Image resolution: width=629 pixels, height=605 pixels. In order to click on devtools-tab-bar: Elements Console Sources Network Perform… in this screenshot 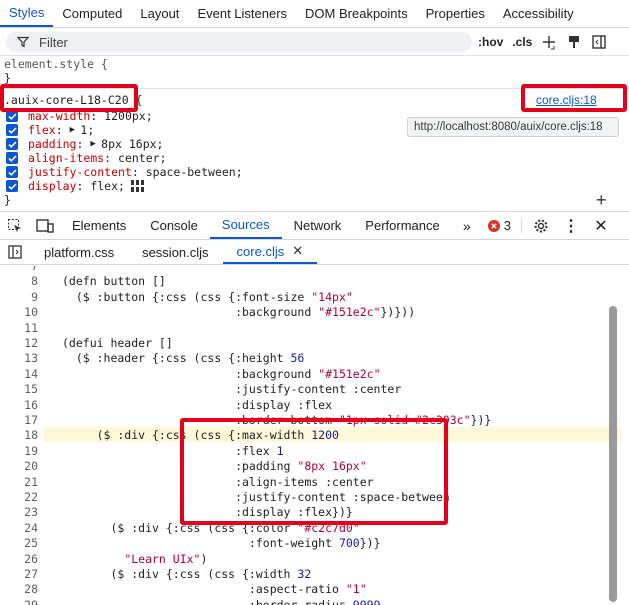, I will do `click(314, 225)`.